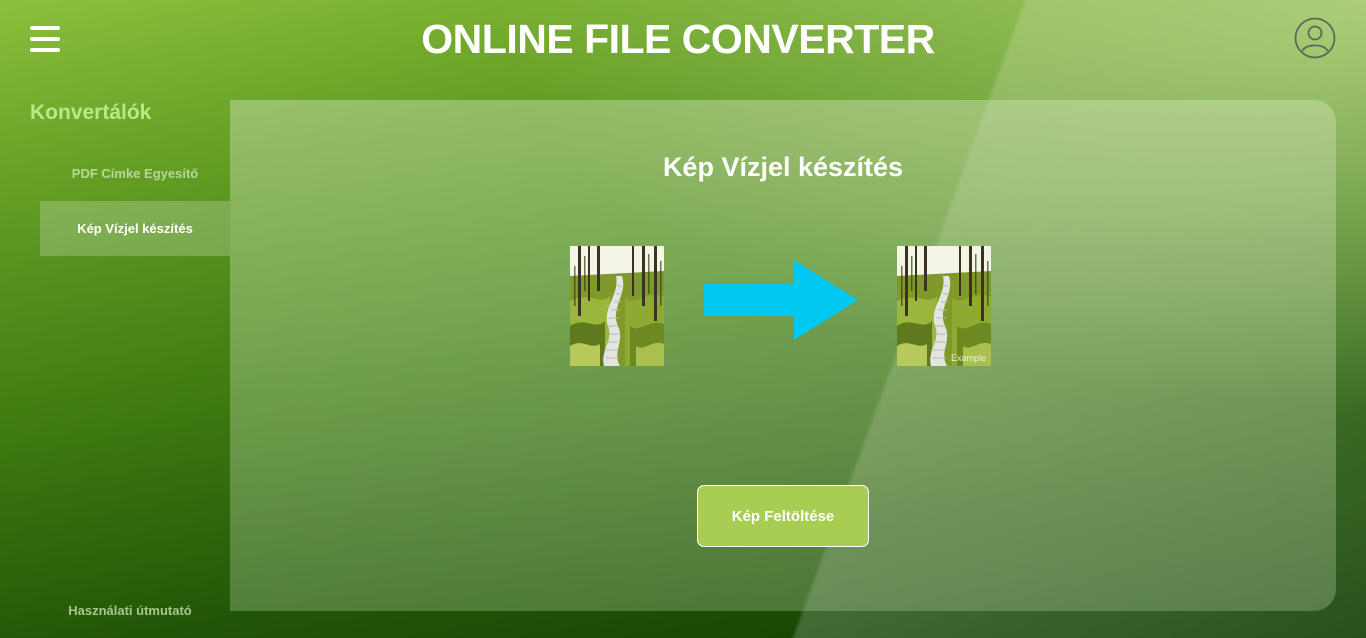  What do you see at coordinates (135, 228) in the screenshot?
I see `sidebar-item-image-watermark: Kép Vízjel készítés` at bounding box center [135, 228].